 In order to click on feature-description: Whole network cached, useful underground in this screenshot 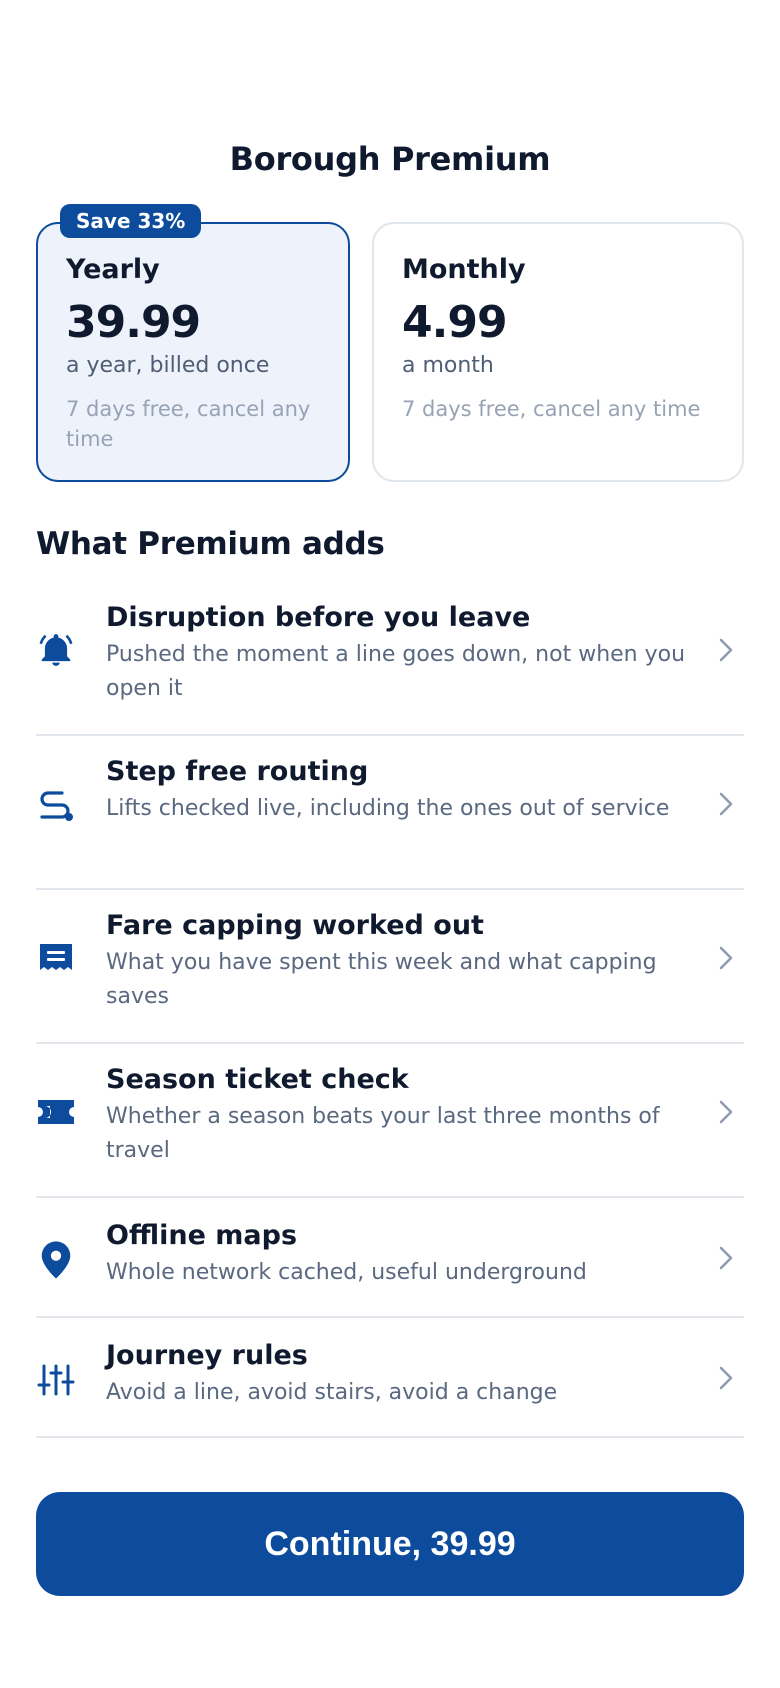, I will do `click(346, 1272)`.